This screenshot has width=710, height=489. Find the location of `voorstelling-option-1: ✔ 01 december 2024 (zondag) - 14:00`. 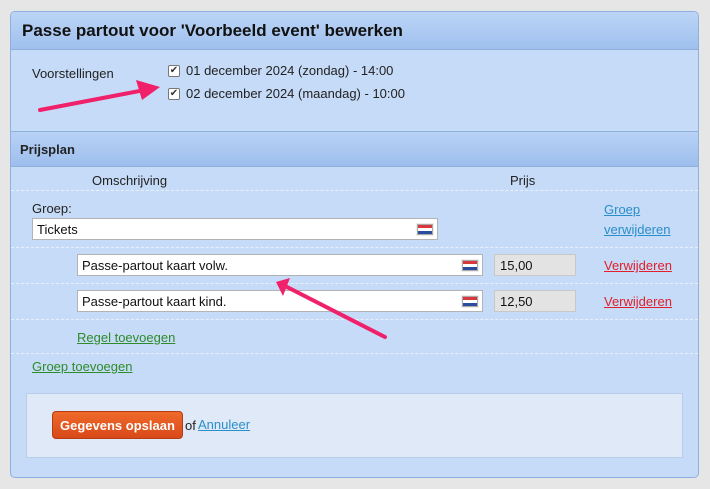

voorstelling-option-1: ✔ 01 december 2024 (zondag) - 14:00 is located at coordinates (280, 70).